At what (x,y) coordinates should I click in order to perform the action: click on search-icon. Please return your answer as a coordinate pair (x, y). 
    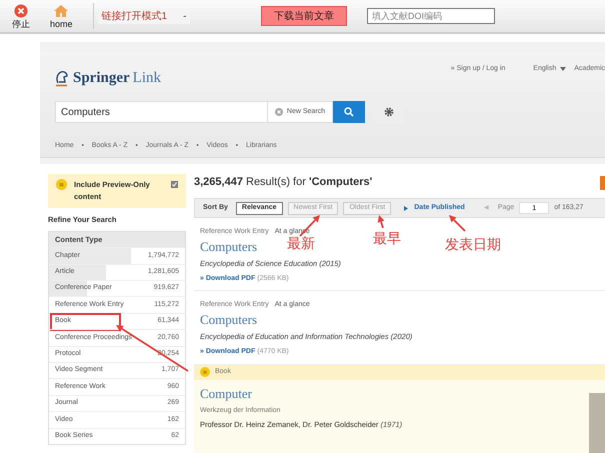
    Looking at the image, I should click on (349, 112).